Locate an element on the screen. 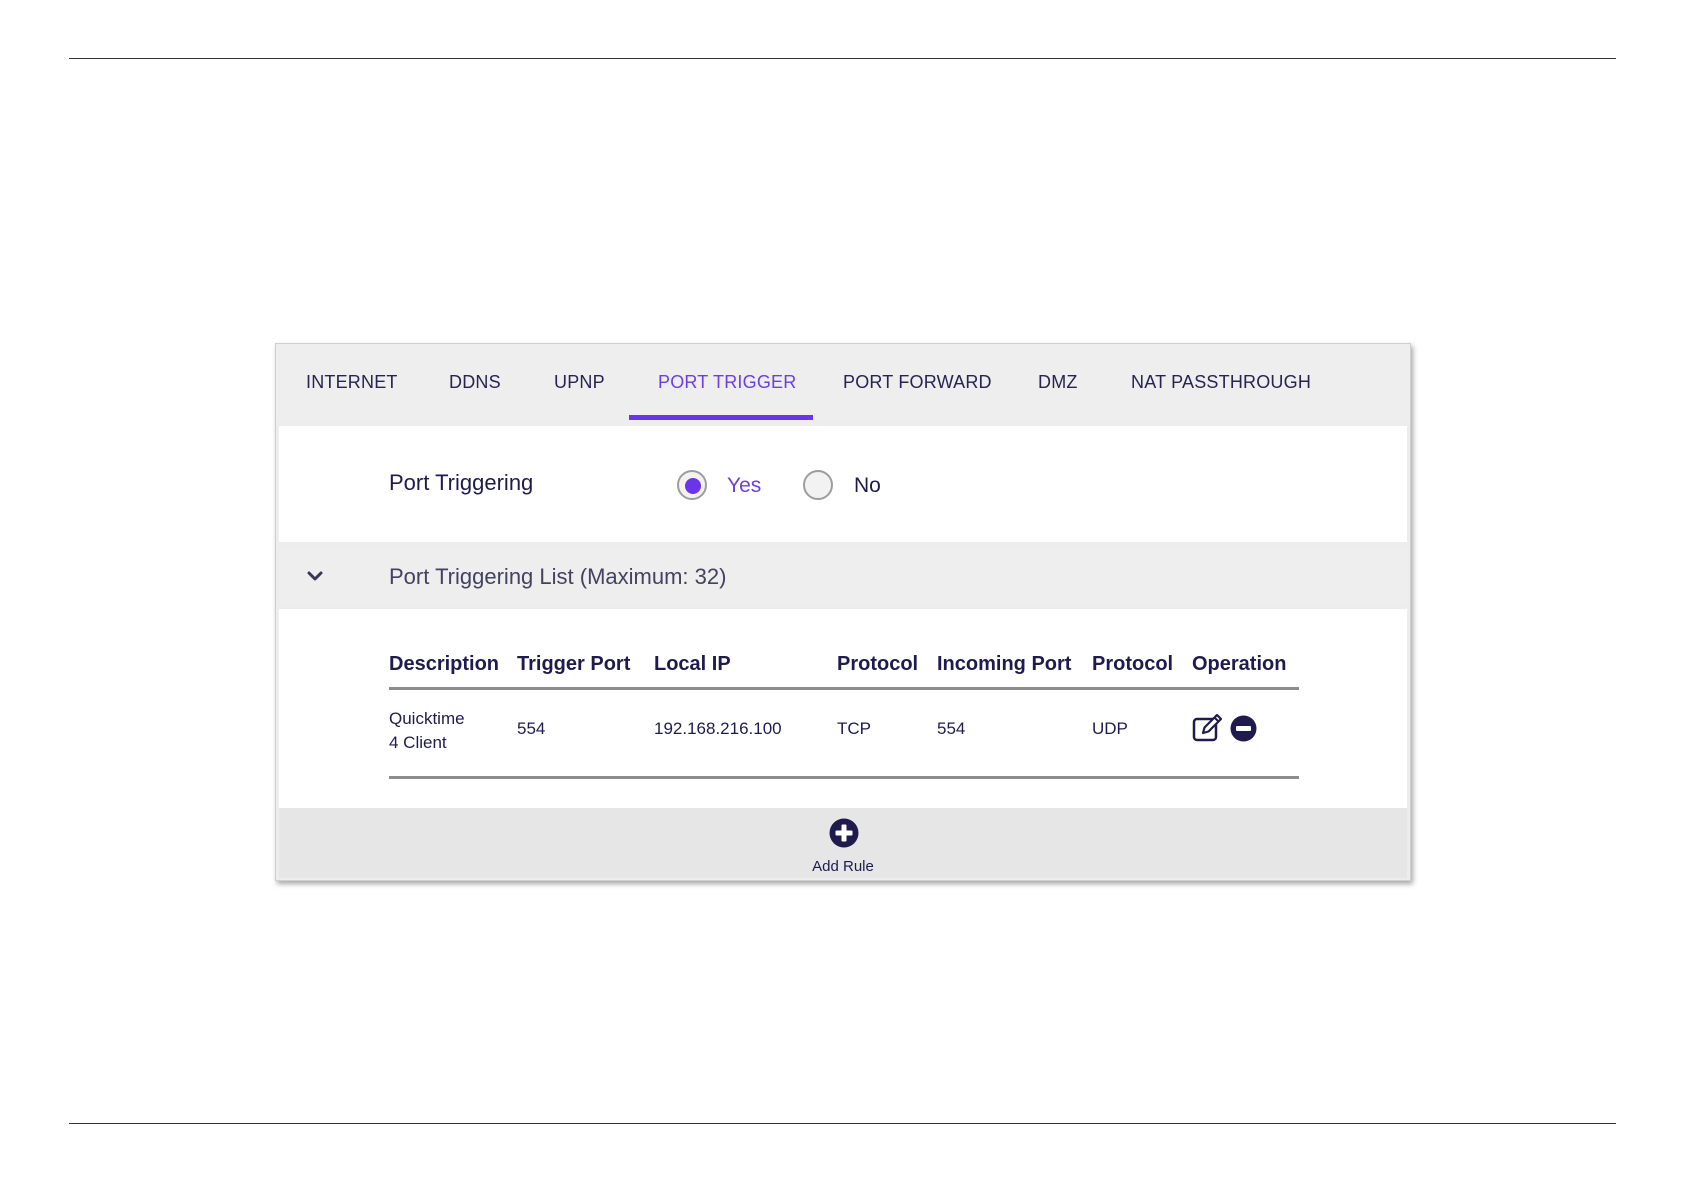 Image resolution: width=1684 pixels, height=1191 pixels. tab-nat-passthrough: NAT PASSTHROUGH is located at coordinates (1221, 382).